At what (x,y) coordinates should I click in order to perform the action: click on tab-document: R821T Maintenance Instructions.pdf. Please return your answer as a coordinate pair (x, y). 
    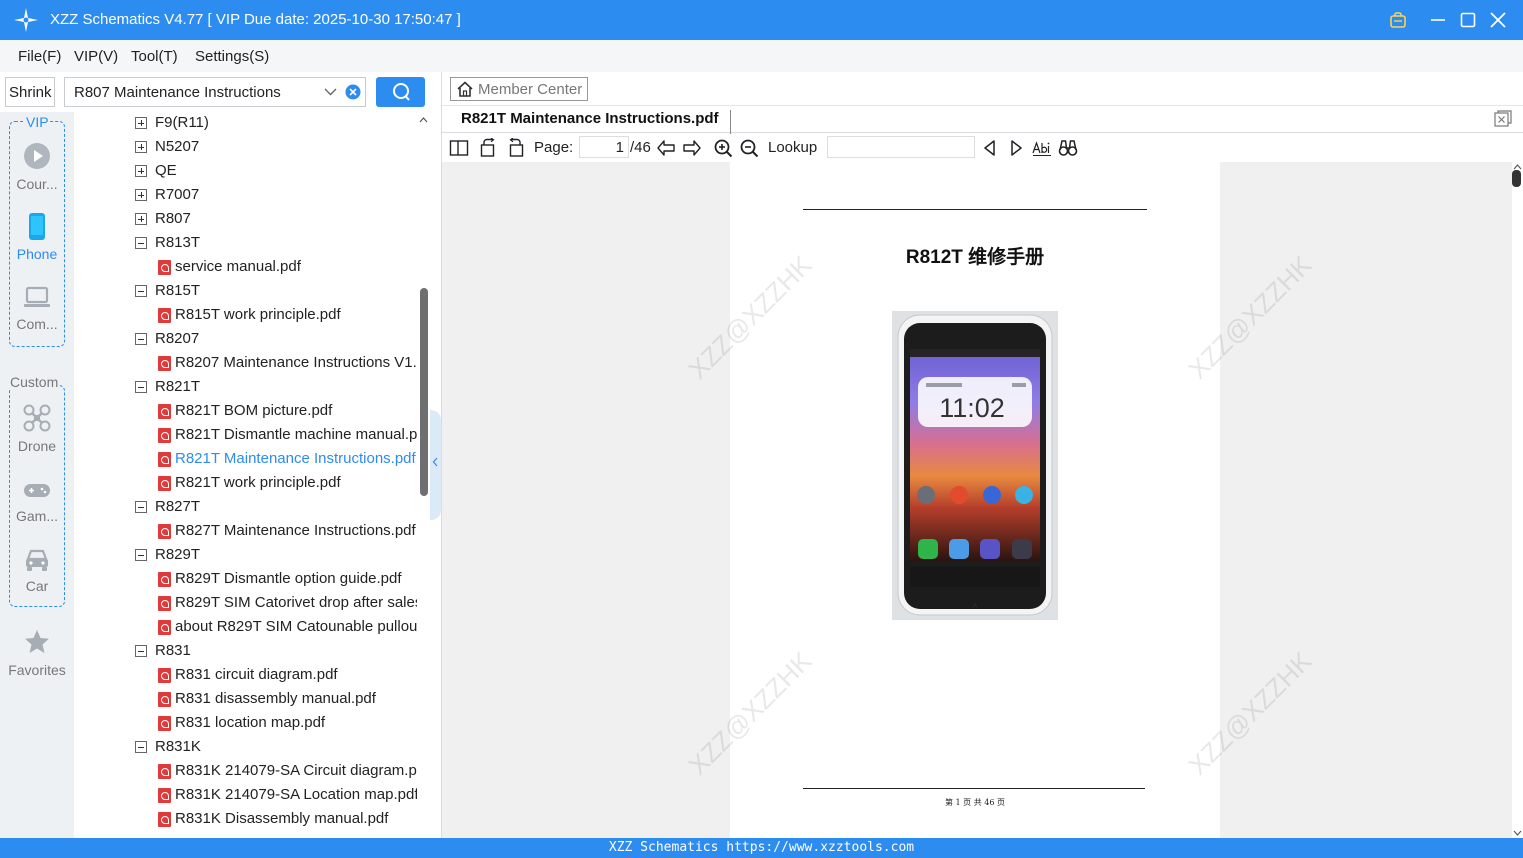
    Looking at the image, I should click on (590, 122).